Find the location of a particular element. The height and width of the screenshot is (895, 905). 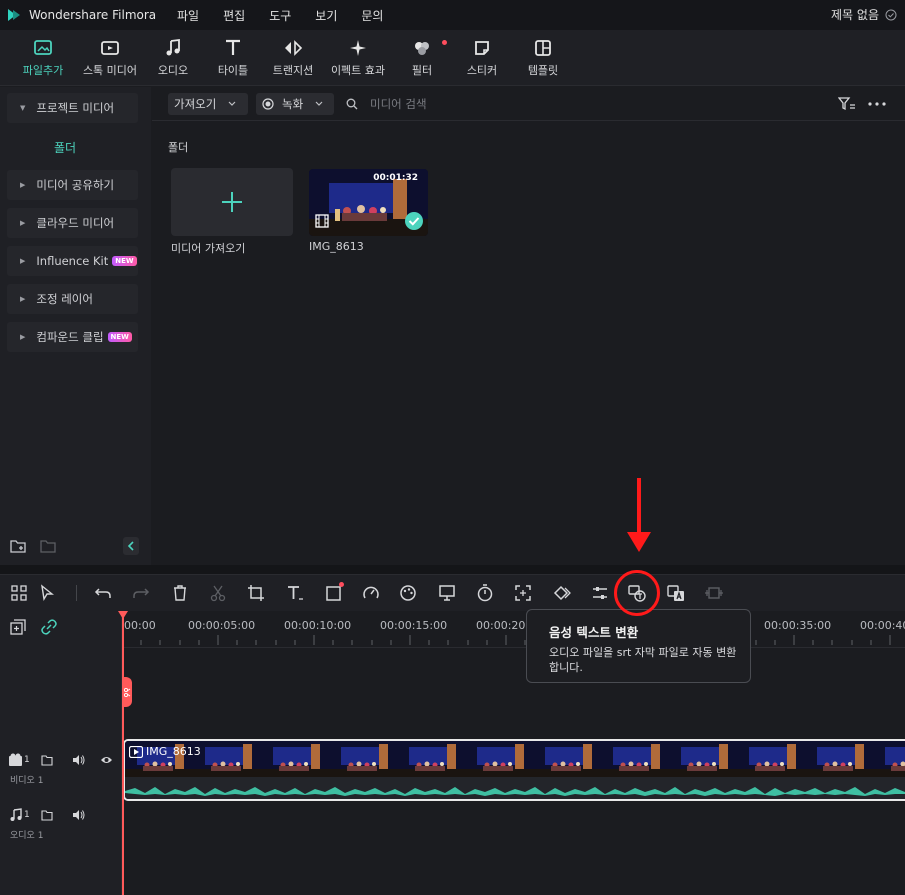

new-folder-icon is located at coordinates (18, 546).